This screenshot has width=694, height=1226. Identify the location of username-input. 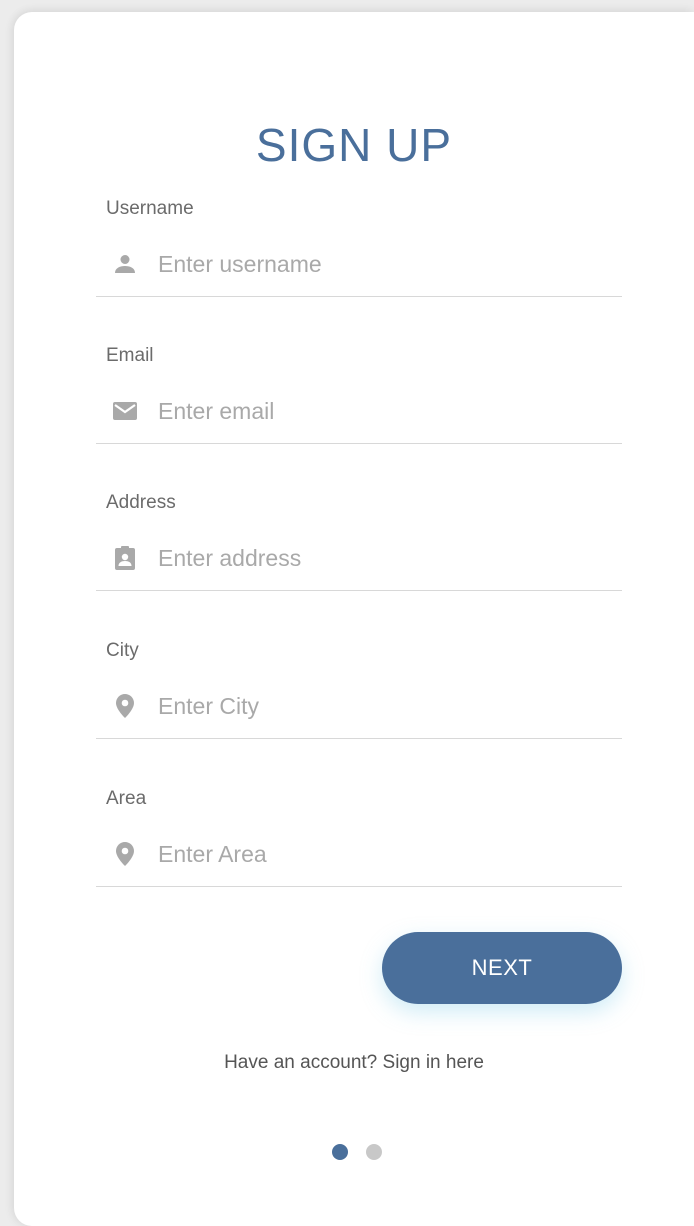
(378, 264).